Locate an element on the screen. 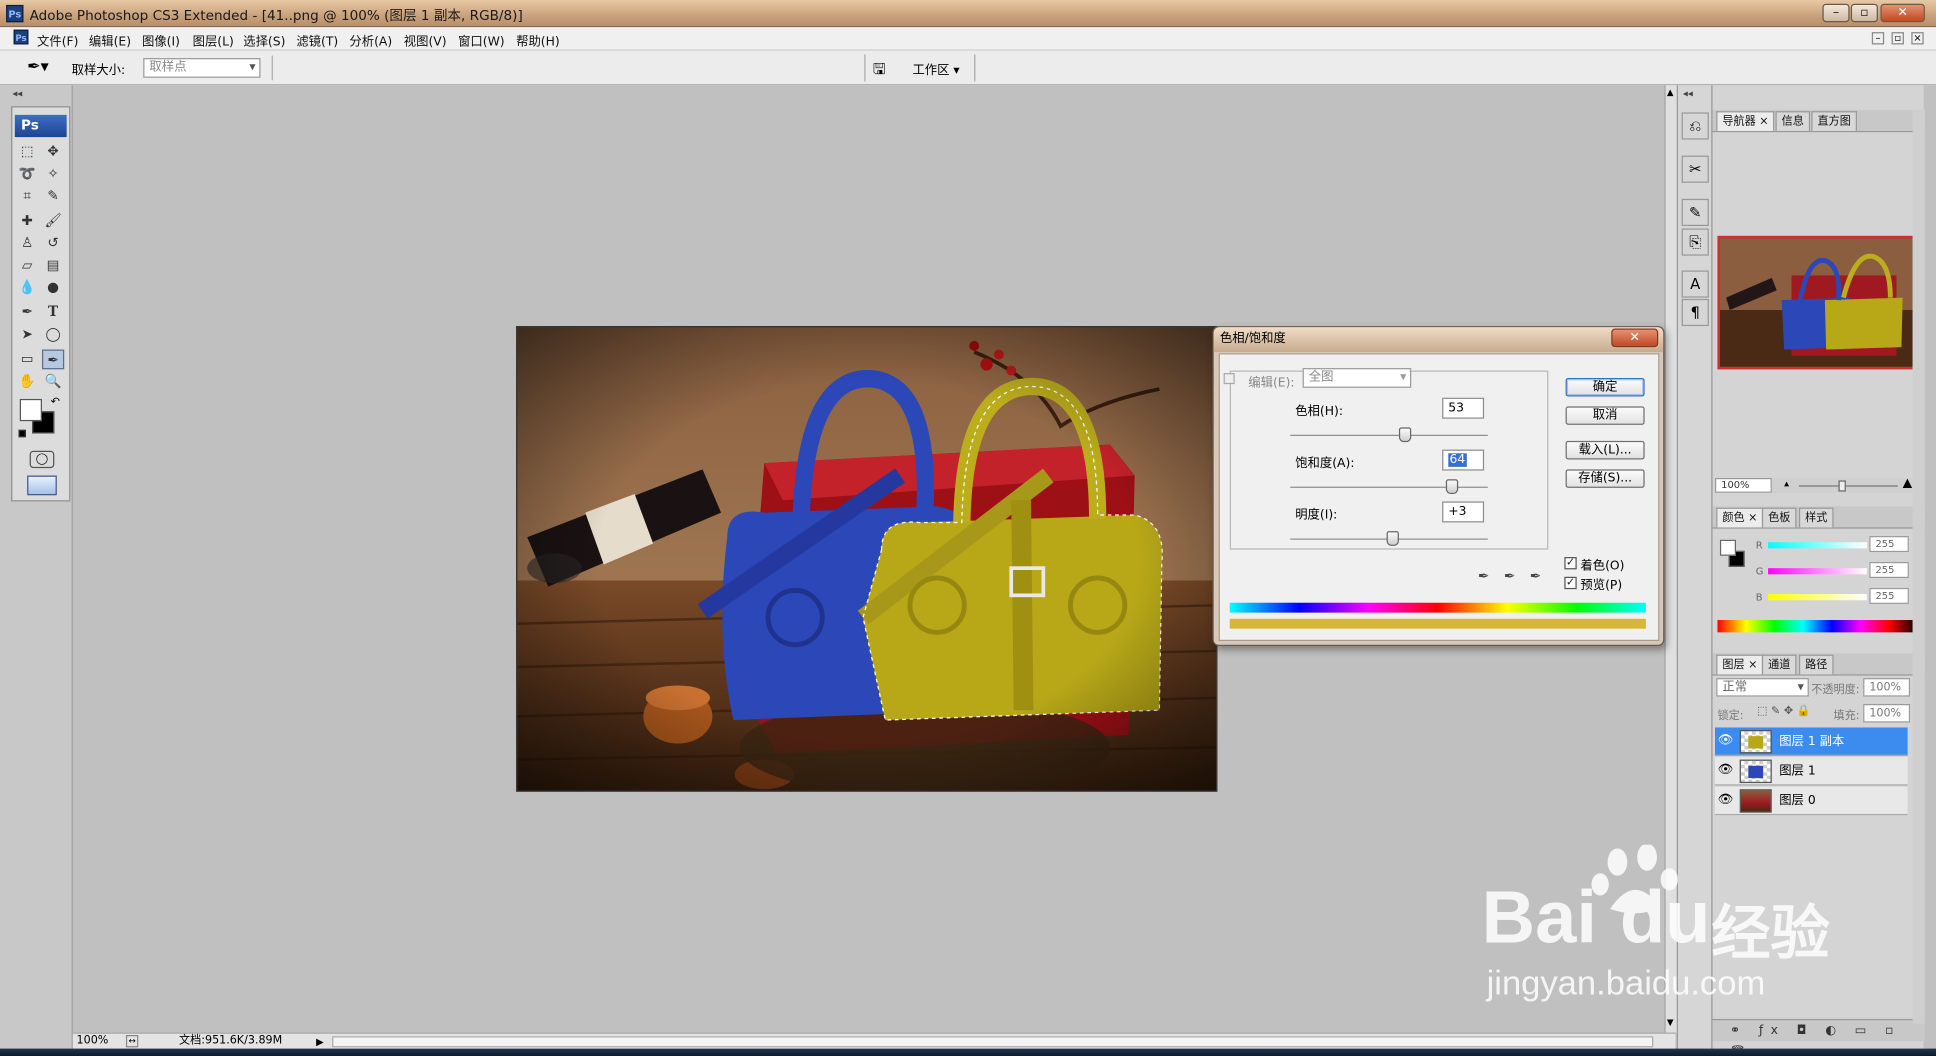 This screenshot has width=1936, height=1056. doc-minimize-button: – is located at coordinates (1878, 38).